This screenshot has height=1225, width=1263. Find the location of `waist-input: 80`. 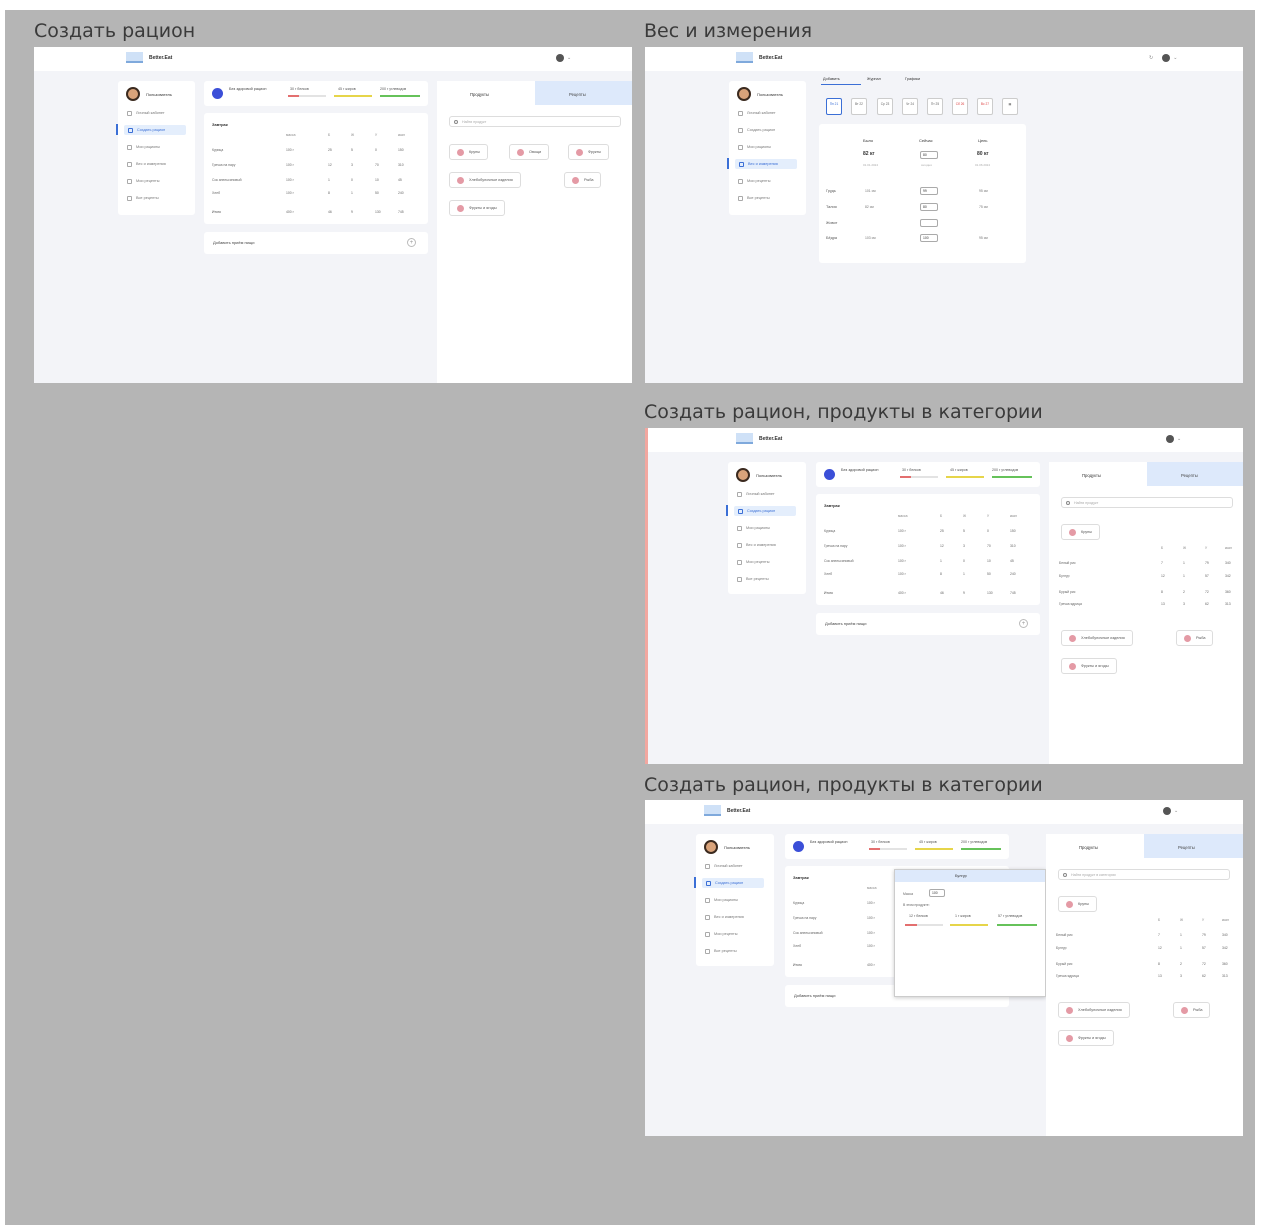

waist-input: 80 is located at coordinates (929, 207).